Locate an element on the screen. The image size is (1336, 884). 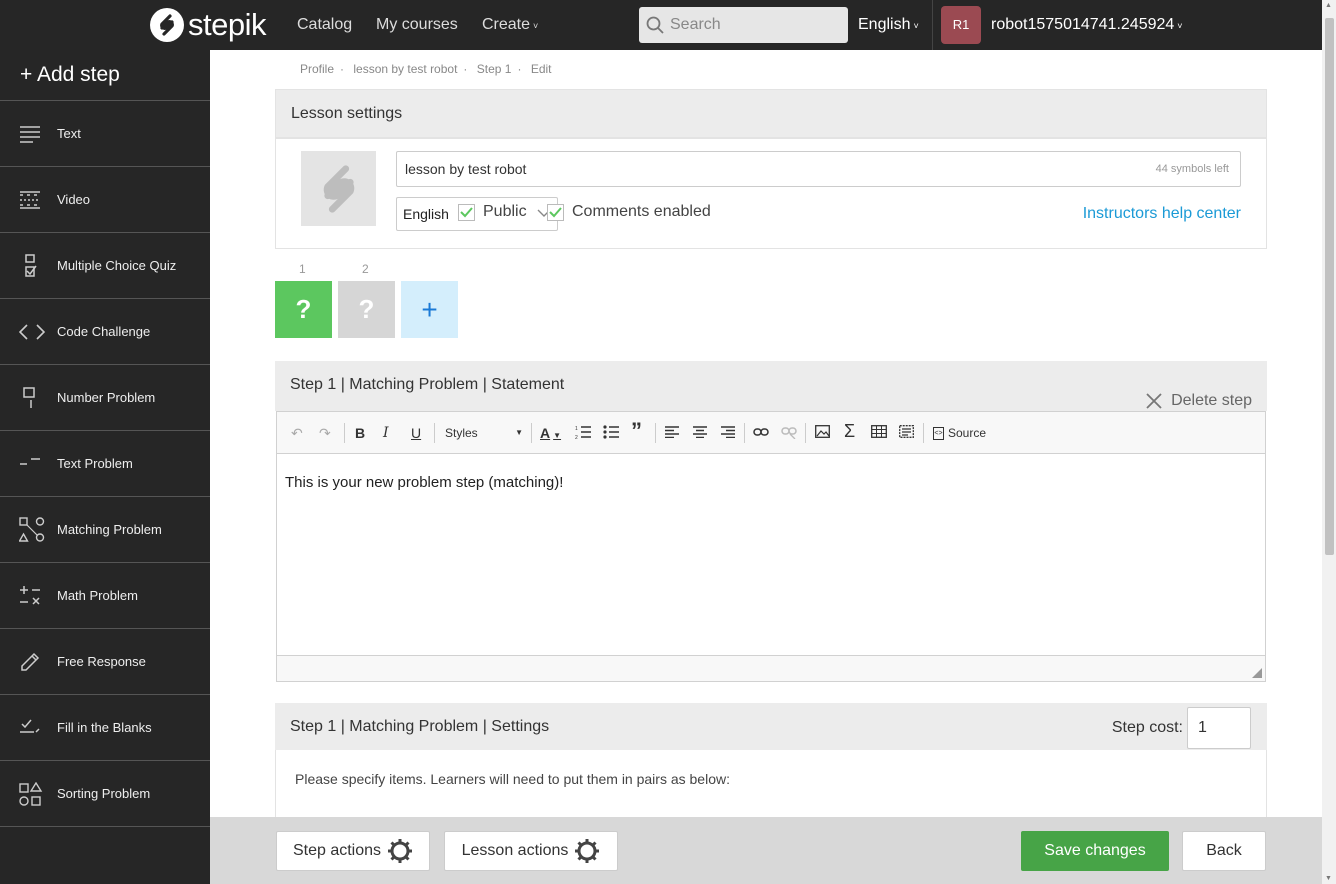
pencil-icon is located at coordinates (30, 661).